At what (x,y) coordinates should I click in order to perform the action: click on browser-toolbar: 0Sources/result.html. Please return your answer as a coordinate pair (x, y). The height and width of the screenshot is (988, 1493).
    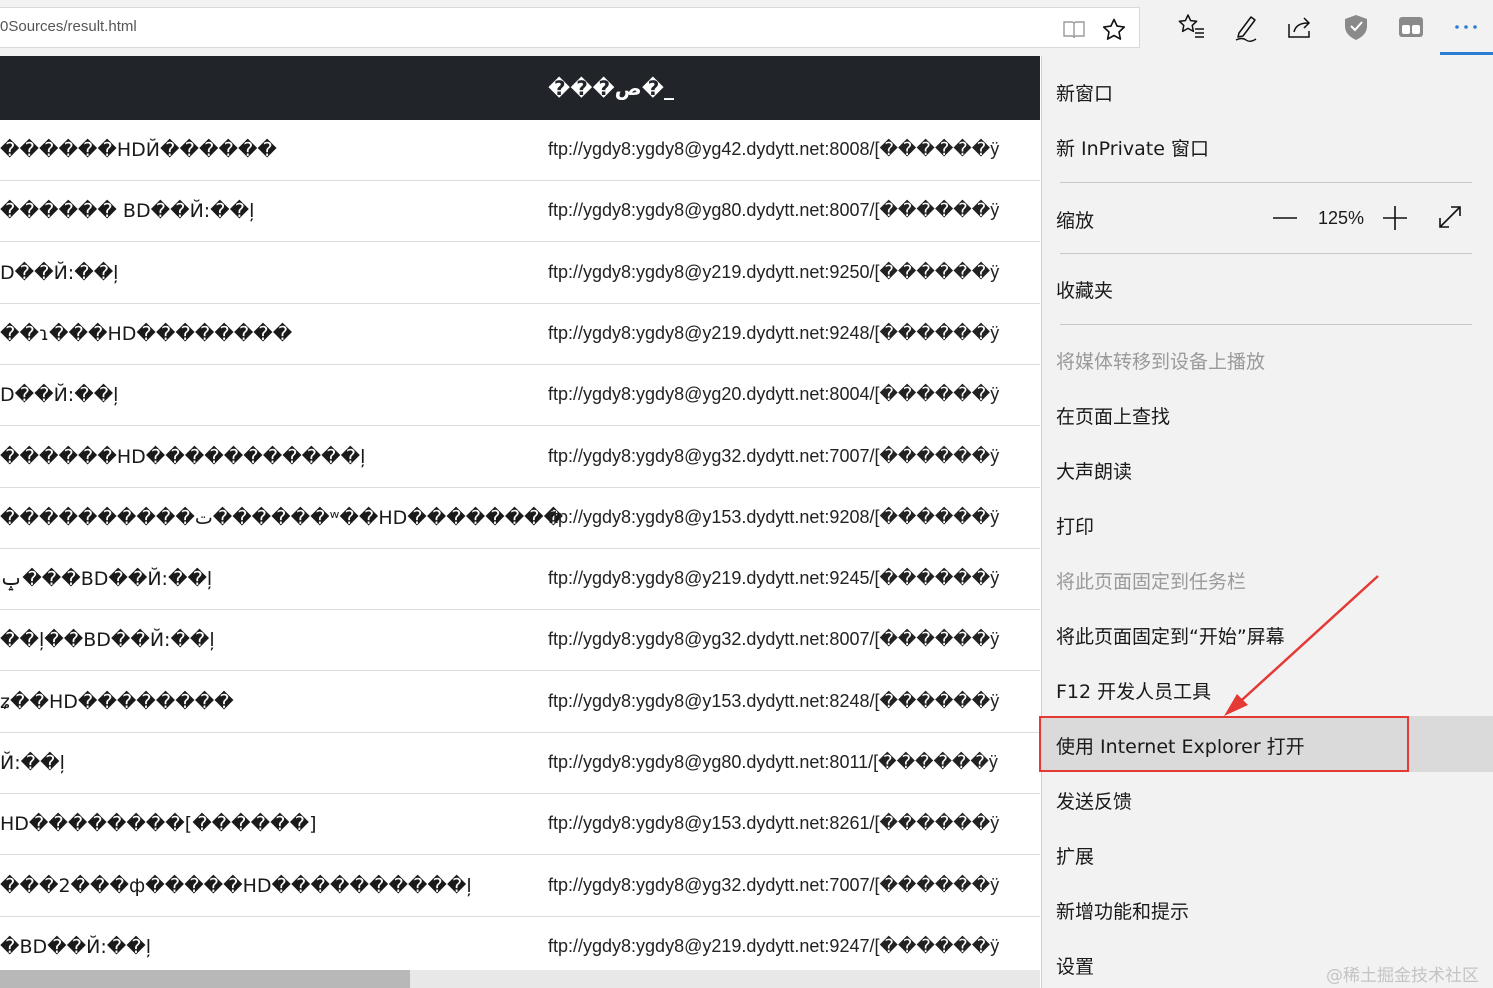
    Looking at the image, I should click on (746, 28).